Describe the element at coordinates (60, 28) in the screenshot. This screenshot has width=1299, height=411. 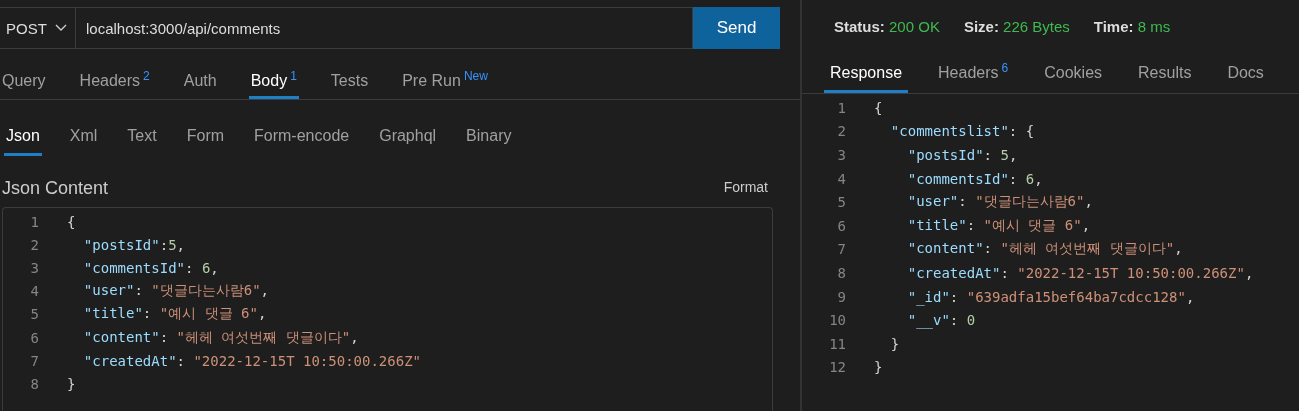
I see `chevron-down-icon` at that location.